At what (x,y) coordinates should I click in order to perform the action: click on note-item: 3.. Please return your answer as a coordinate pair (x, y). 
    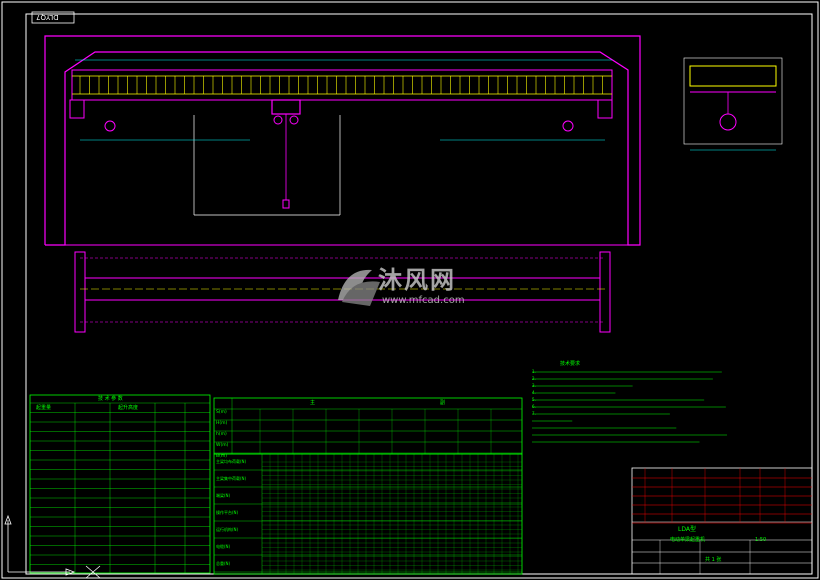
    Looking at the image, I should click on (534, 385).